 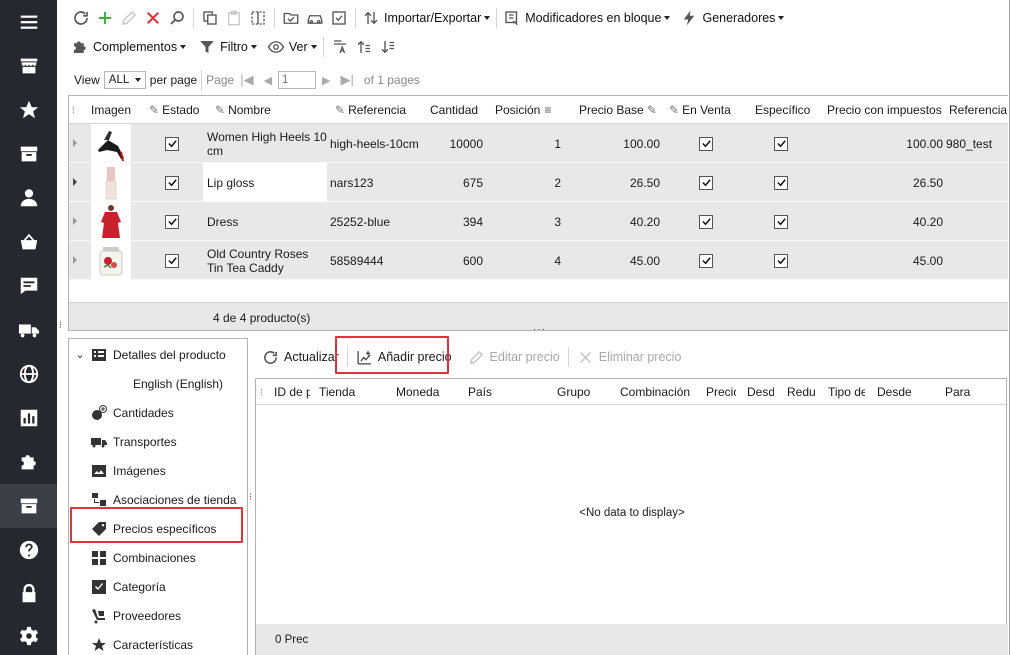 What do you see at coordinates (326, 80) in the screenshot?
I see `next-page-icon: ▶` at bounding box center [326, 80].